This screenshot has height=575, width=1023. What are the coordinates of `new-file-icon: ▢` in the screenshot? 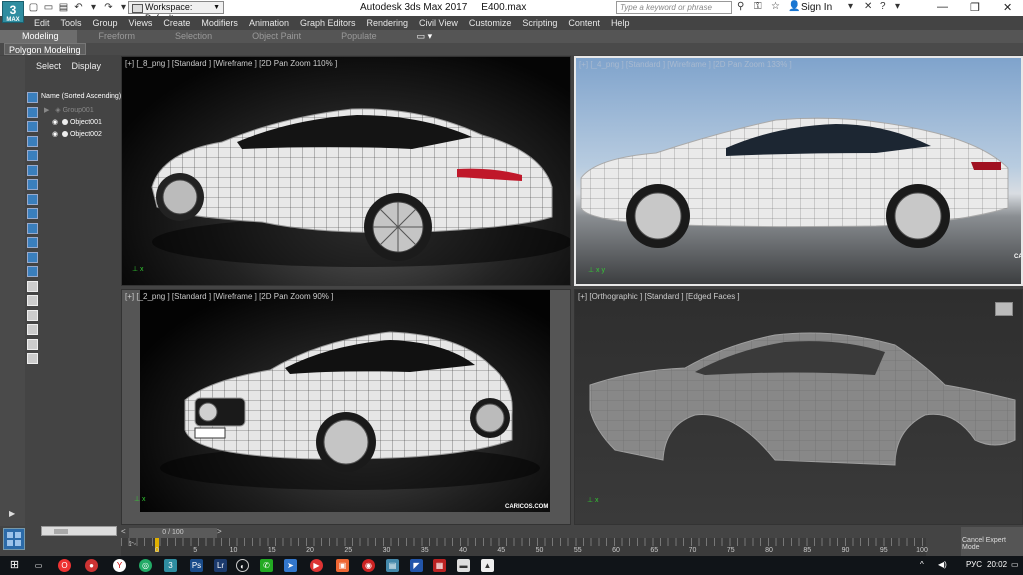 It's located at (33, 7).